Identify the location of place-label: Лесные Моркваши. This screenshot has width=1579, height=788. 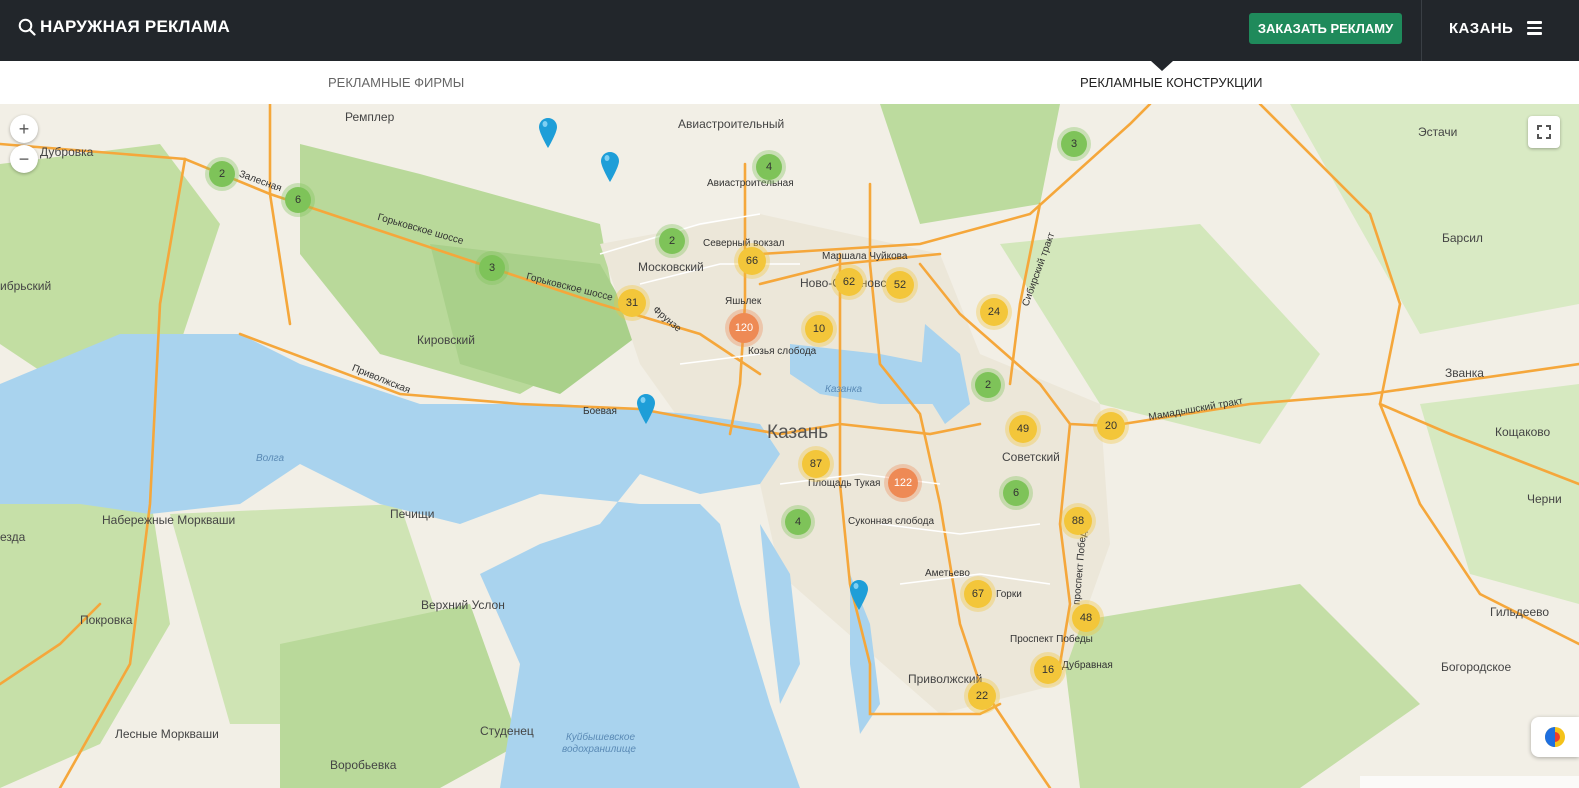
(167, 734).